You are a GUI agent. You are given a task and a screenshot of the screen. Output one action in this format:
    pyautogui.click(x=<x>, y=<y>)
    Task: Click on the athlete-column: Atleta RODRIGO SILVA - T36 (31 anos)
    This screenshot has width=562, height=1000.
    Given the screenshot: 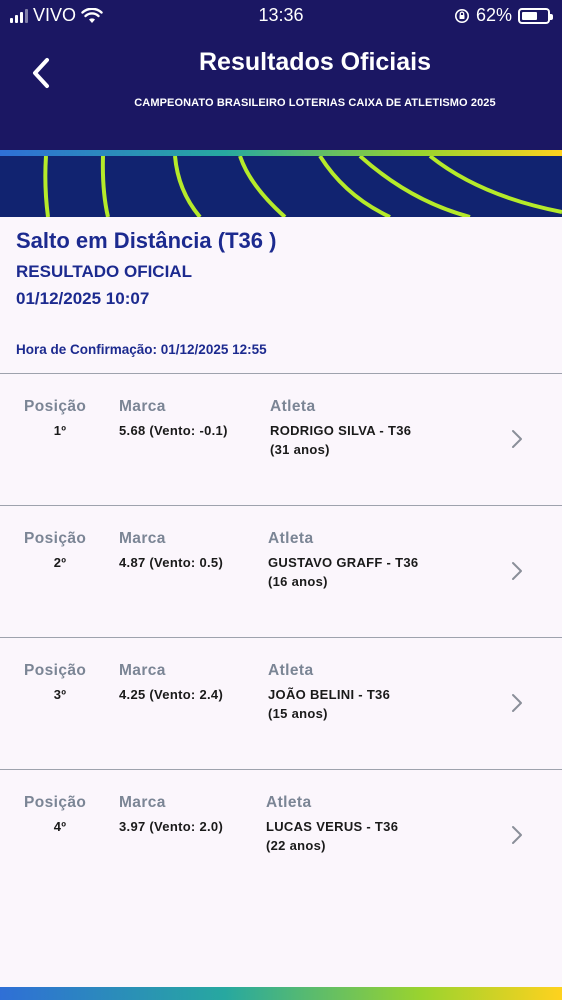 What is the action you would take?
    pyautogui.click(x=380, y=428)
    